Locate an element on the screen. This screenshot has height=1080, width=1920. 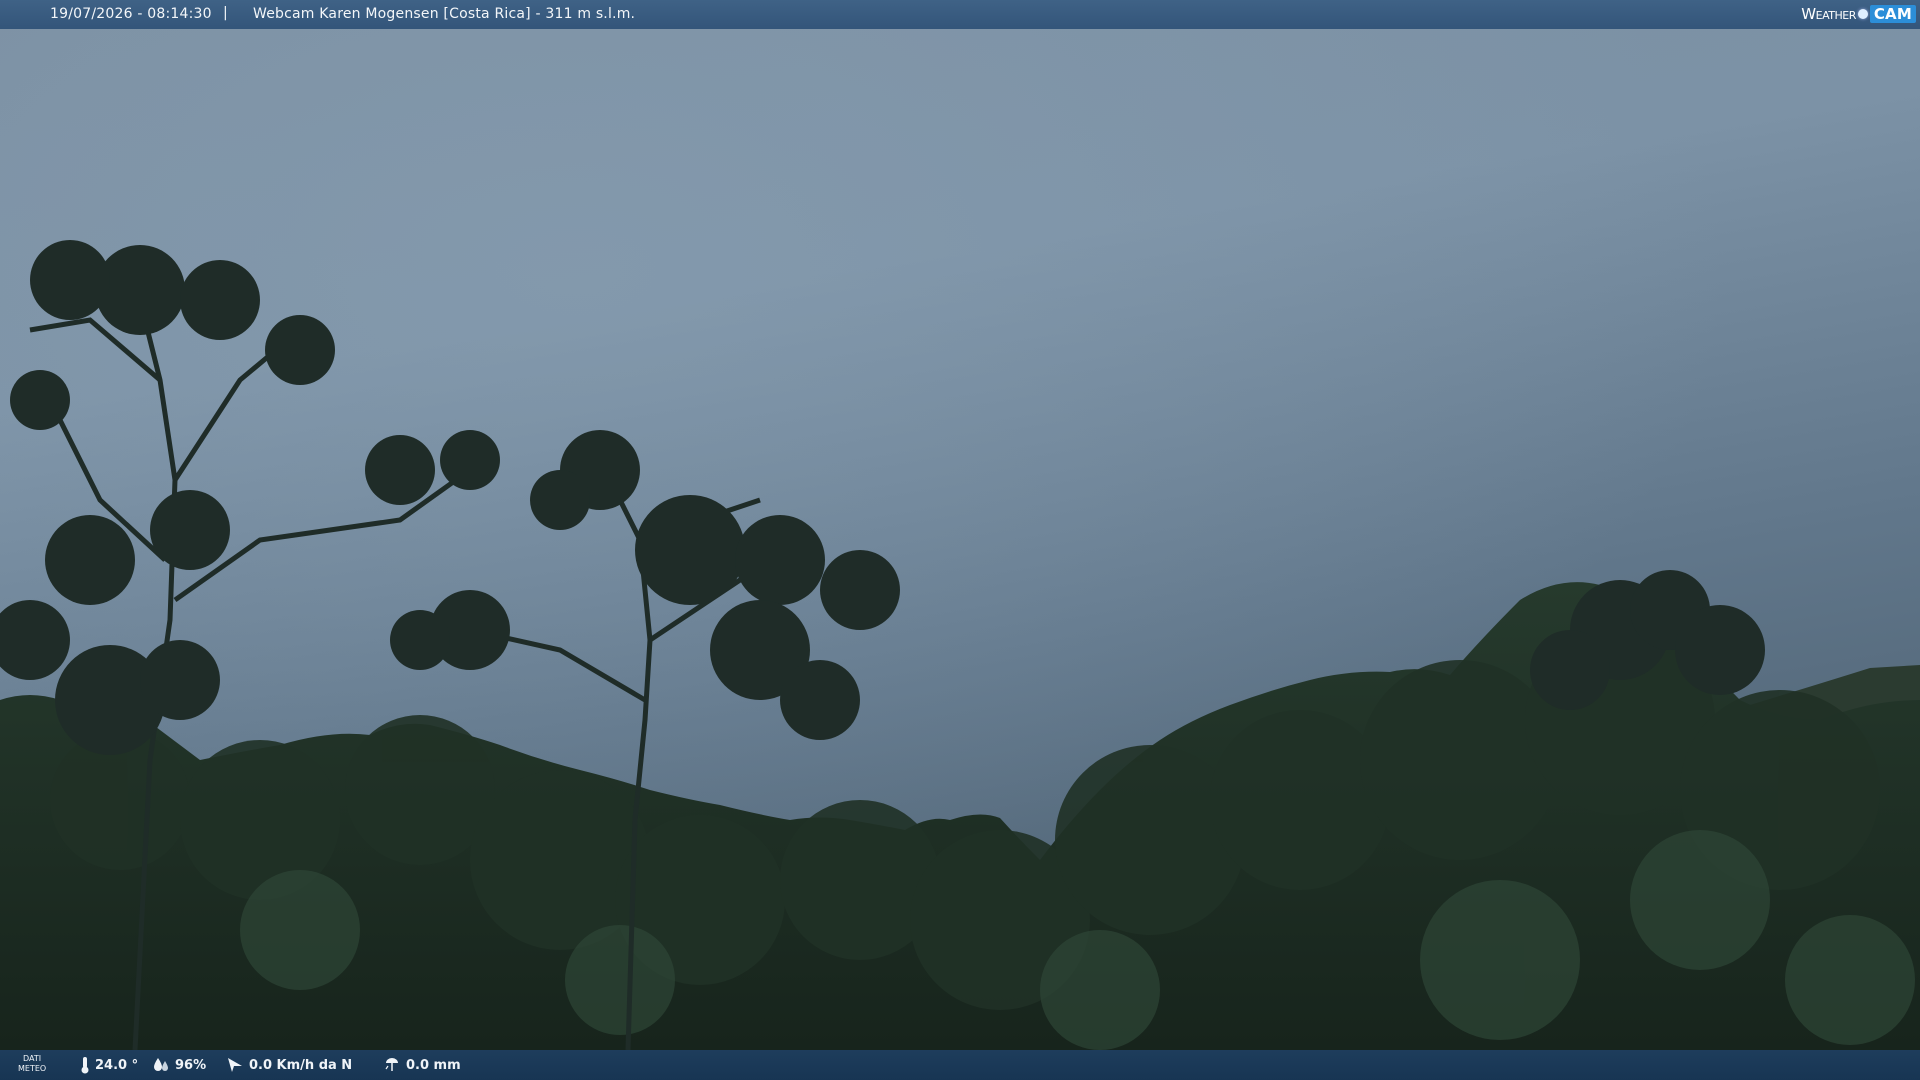
wind-icon is located at coordinates (235, 1065).